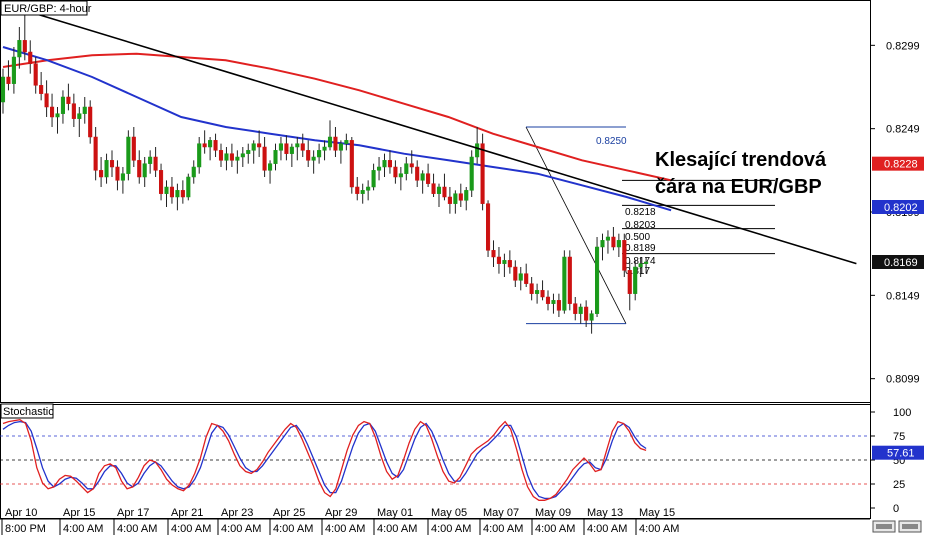 The height and width of the screenshot is (535, 925). I want to click on fib-label: 0.8250, so click(611, 141).